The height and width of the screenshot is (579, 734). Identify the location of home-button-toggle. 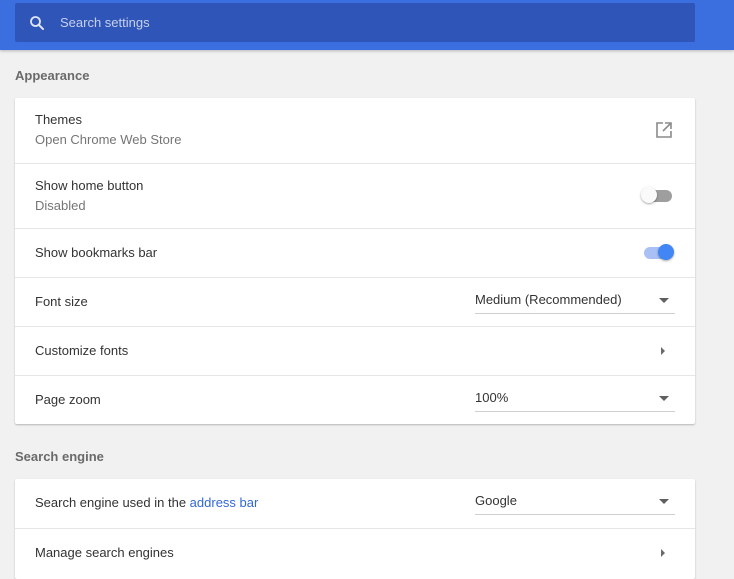
(657, 196).